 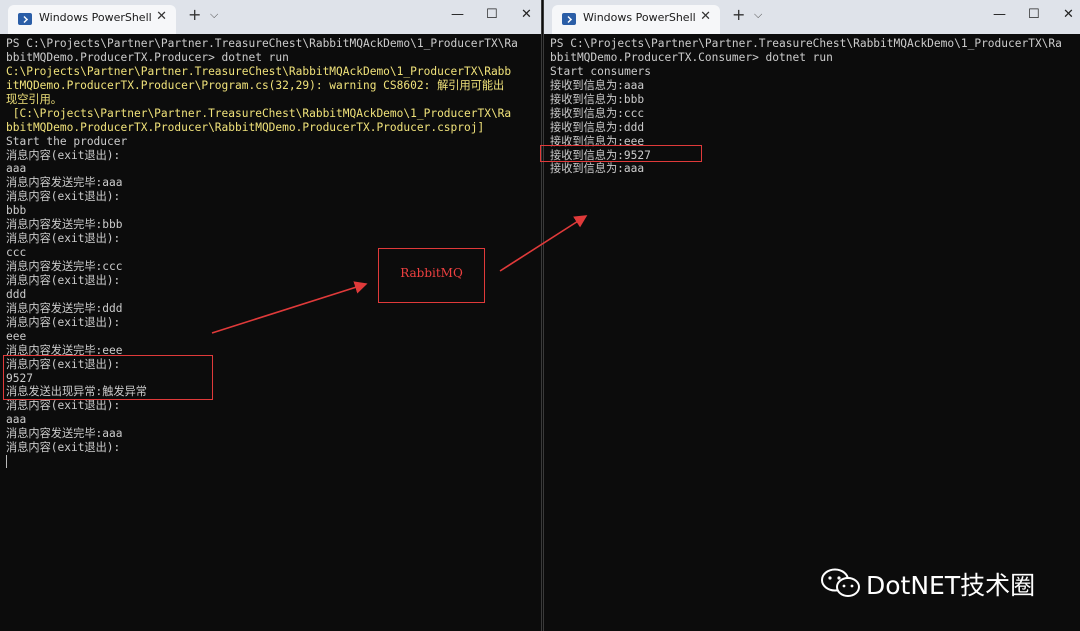 I want to click on console-line: 接收到信息为:ccc, so click(x=597, y=113).